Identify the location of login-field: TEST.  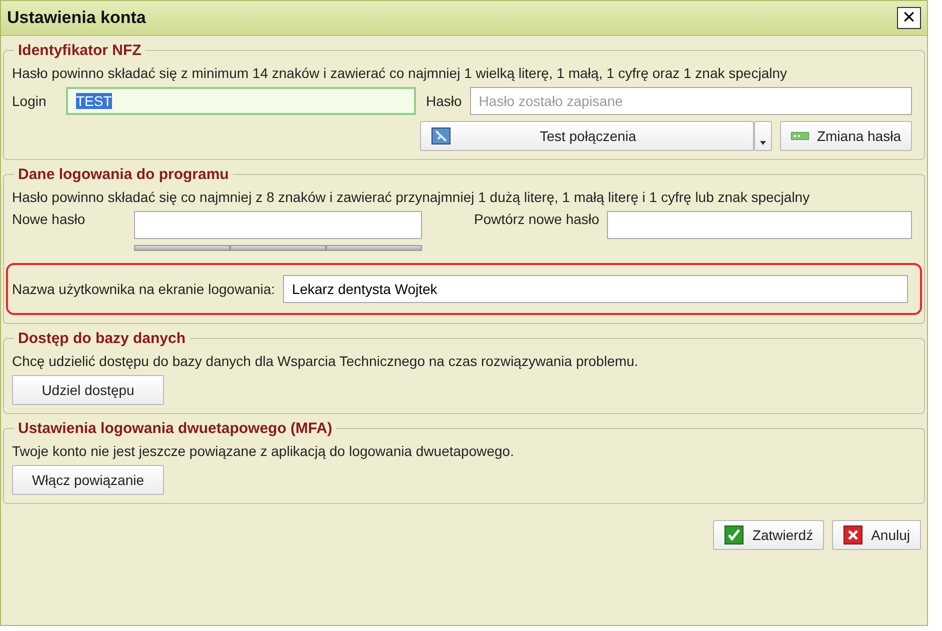
(241, 101).